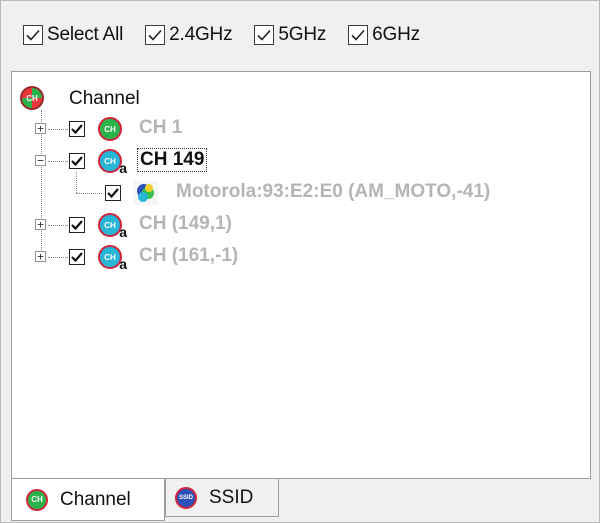 This screenshot has height=523, width=600. I want to click on tree-node-ch1: CH 1, so click(160, 128).